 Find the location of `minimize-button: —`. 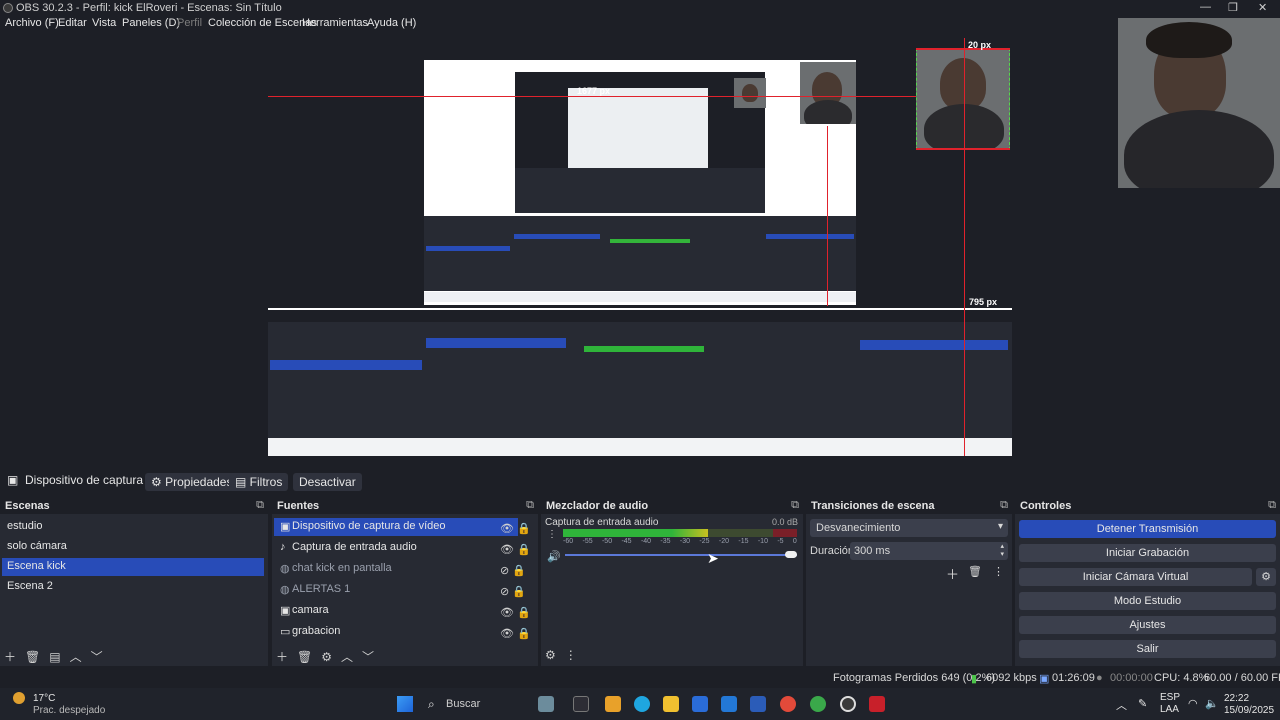

minimize-button: — is located at coordinates (1205, 7).